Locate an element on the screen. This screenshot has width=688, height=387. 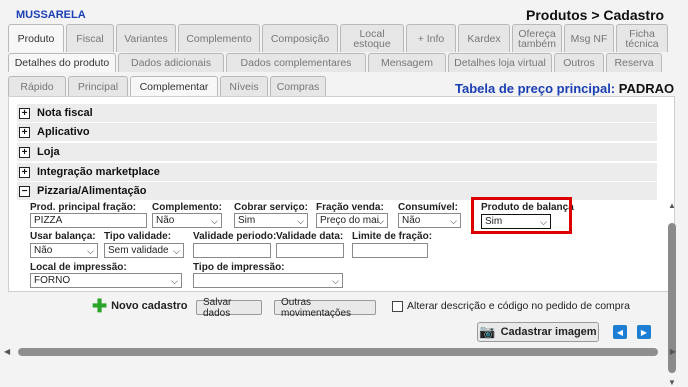
cadastrar-imagem-label: Cadastrar imagem is located at coordinates (548, 332).